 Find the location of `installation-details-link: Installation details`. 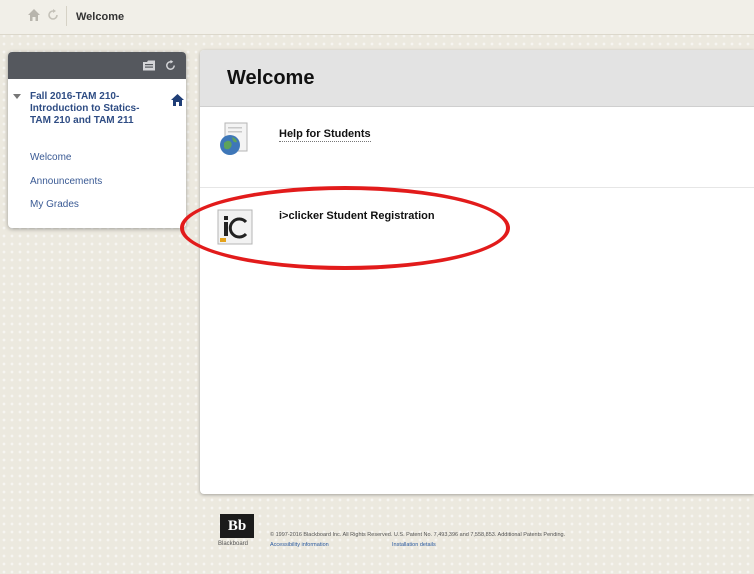

installation-details-link: Installation details is located at coordinates (414, 545).